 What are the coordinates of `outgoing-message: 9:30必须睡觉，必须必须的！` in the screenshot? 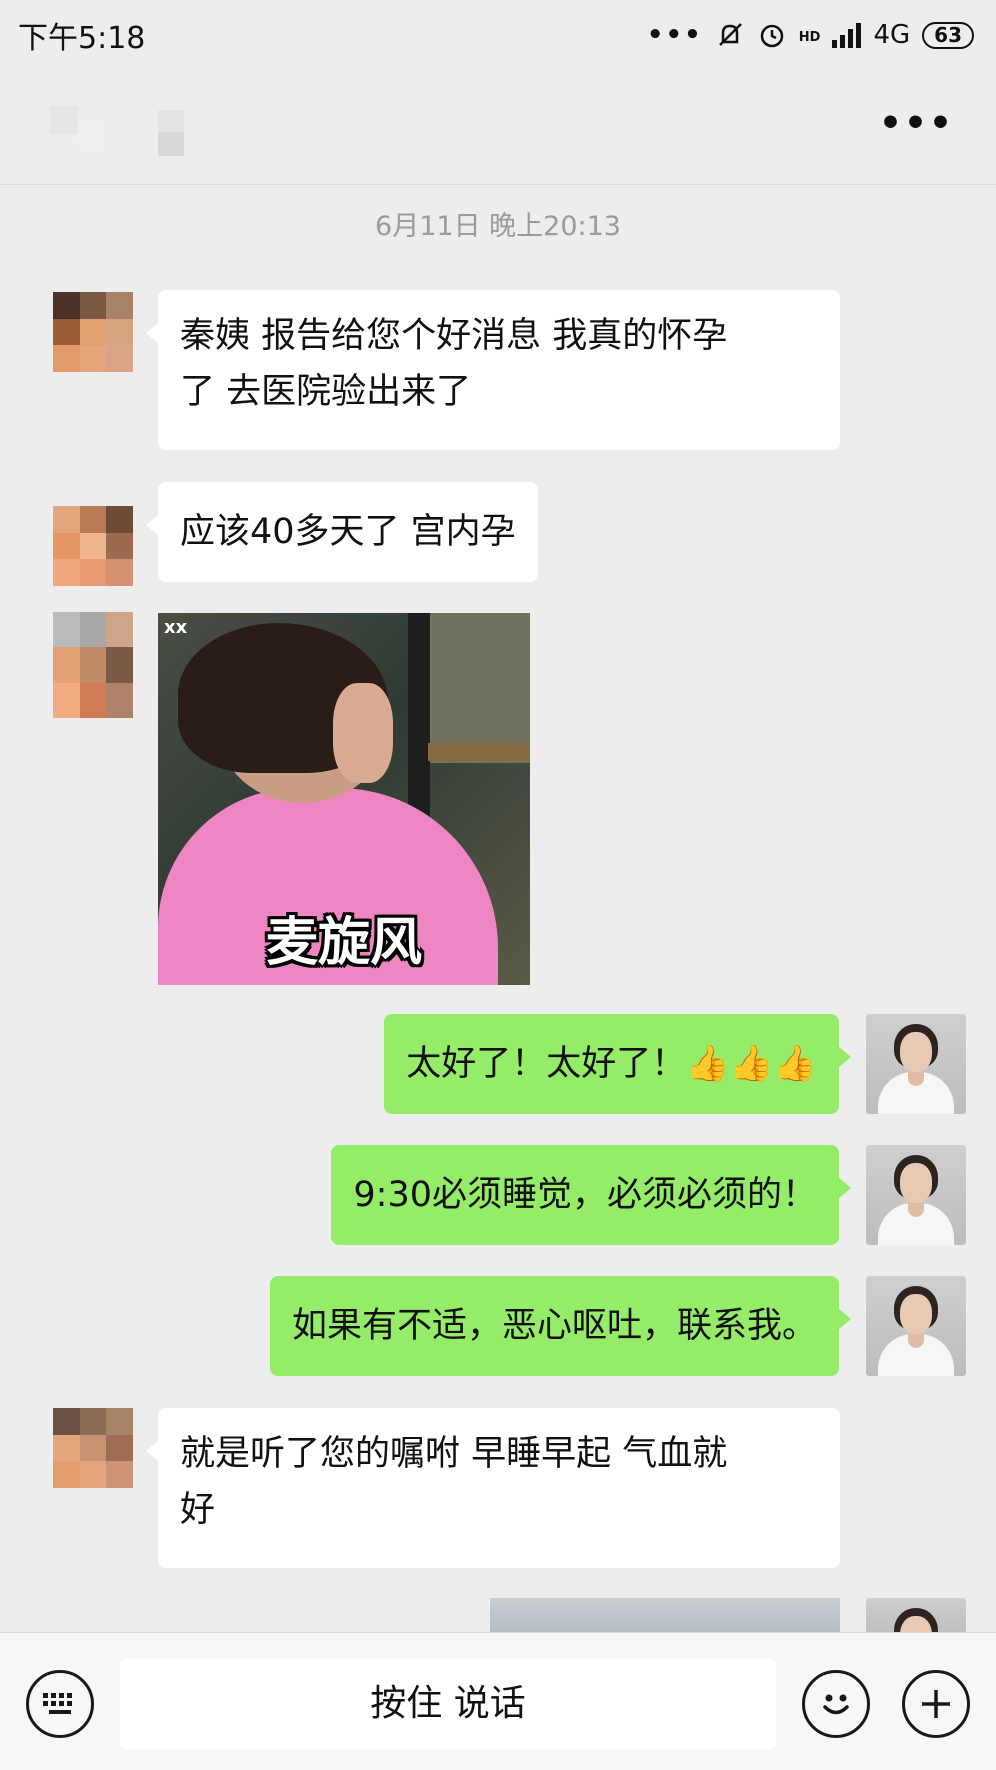 It's located at (591, 1195).